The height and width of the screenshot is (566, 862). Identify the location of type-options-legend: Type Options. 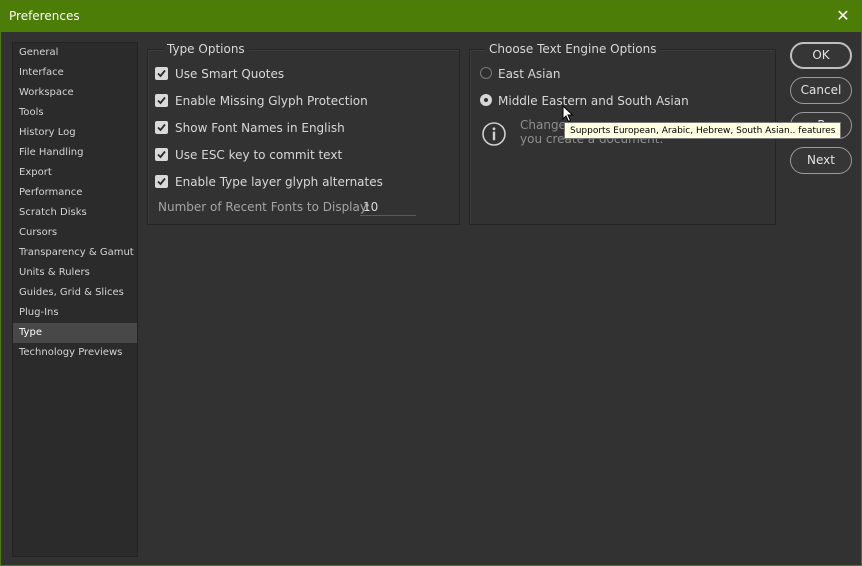
(206, 49).